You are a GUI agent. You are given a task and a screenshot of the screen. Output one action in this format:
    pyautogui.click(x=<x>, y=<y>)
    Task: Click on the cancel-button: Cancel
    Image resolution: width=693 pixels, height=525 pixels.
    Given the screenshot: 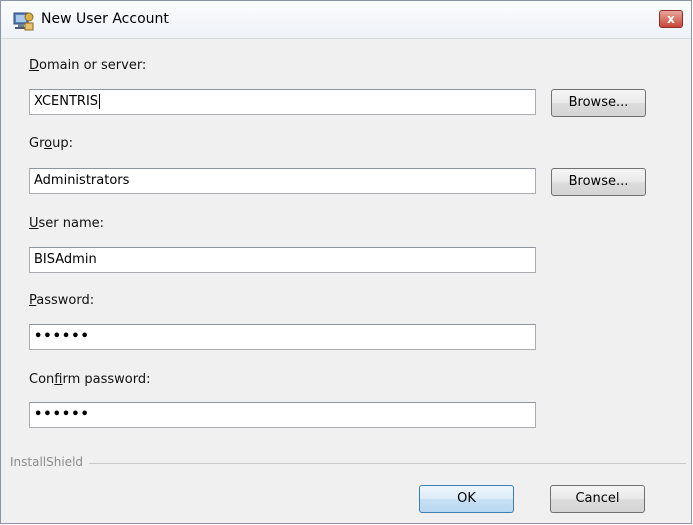 What is the action you would take?
    pyautogui.click(x=597, y=499)
    